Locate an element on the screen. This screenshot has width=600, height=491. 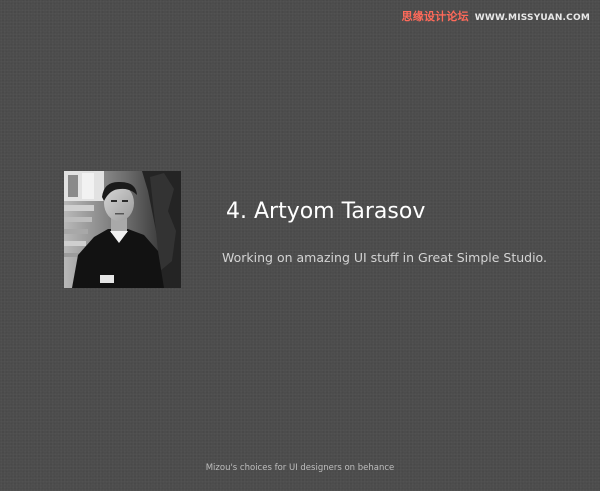
portrait-image is located at coordinates (122, 229).